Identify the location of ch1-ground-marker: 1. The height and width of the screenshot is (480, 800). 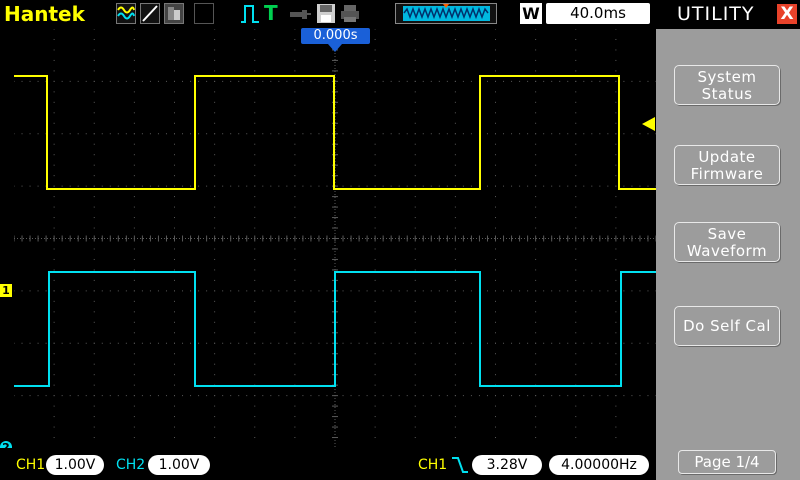
(6, 290).